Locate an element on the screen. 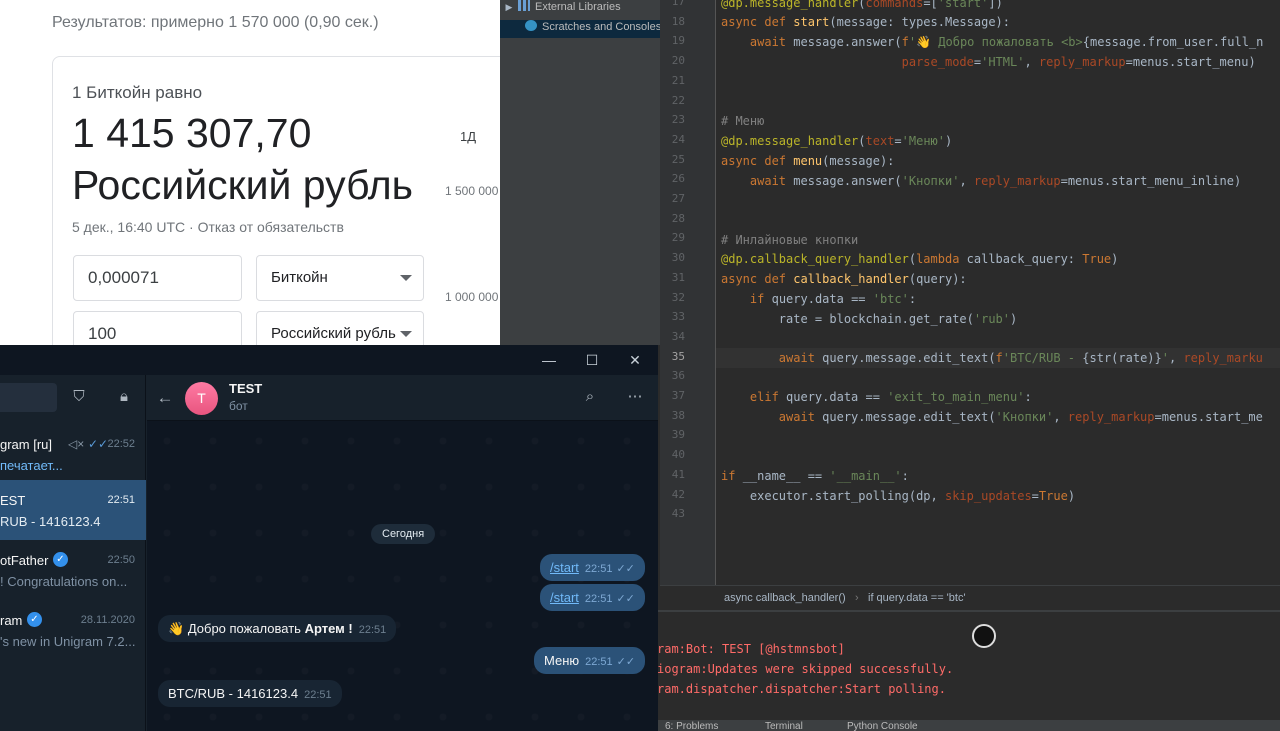  period-tab-1d: 1Д is located at coordinates (468, 136).